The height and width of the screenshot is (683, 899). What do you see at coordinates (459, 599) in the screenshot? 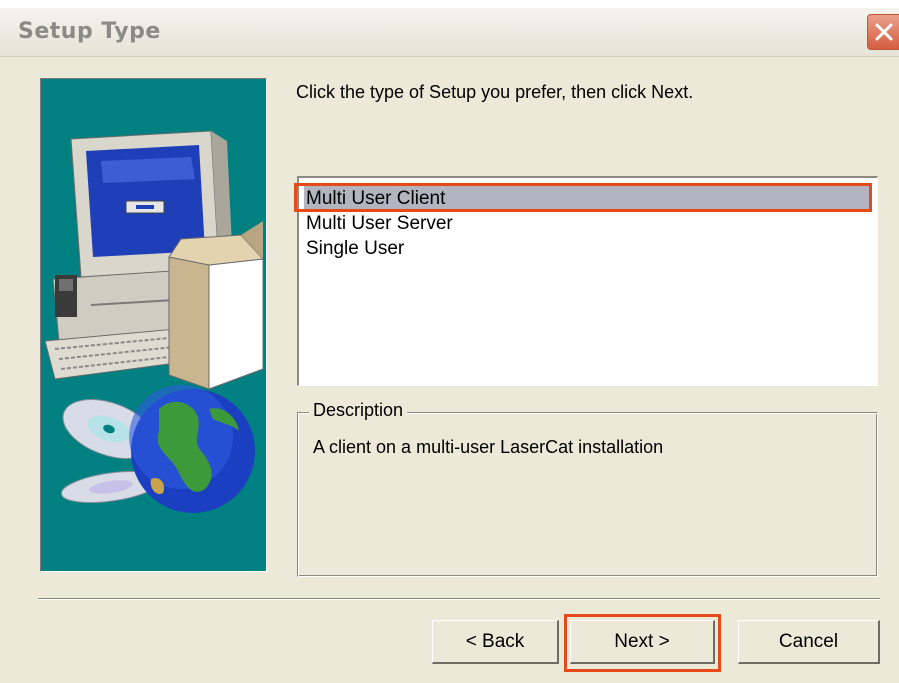
I see `button-separator` at bounding box center [459, 599].